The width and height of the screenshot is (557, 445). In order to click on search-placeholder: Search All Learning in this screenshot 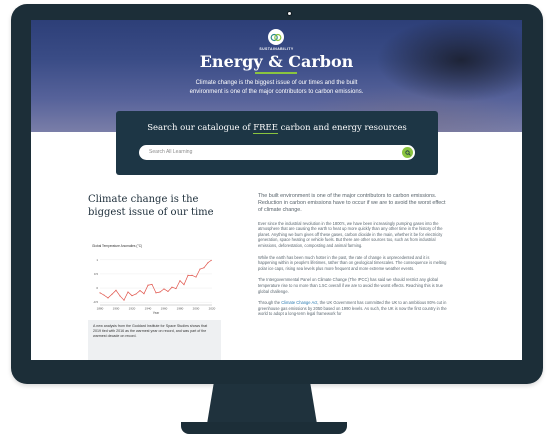, I will do `click(171, 152)`.